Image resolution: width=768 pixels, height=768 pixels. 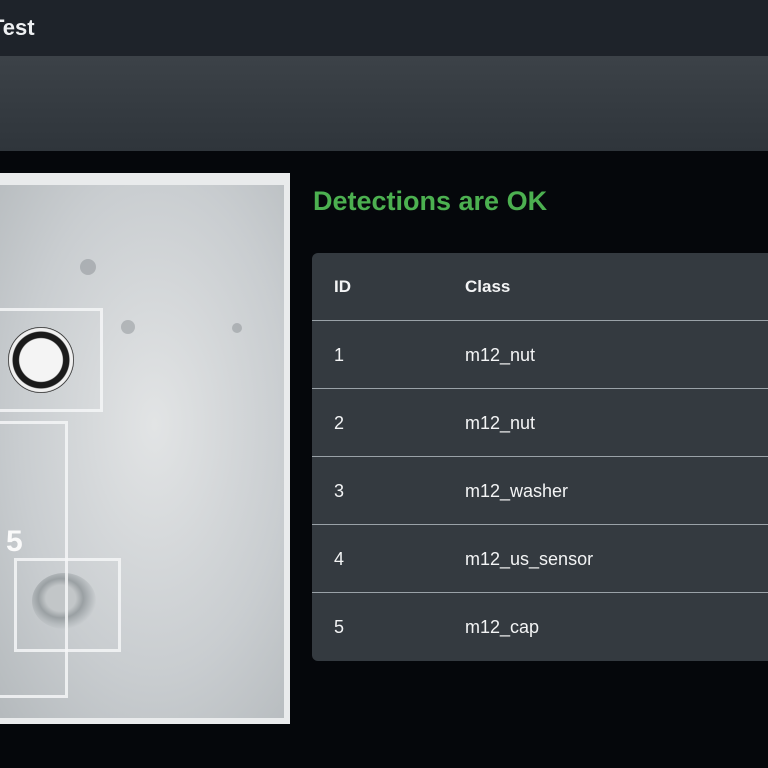 What do you see at coordinates (339, 627) in the screenshot?
I see `cell-id: 5` at bounding box center [339, 627].